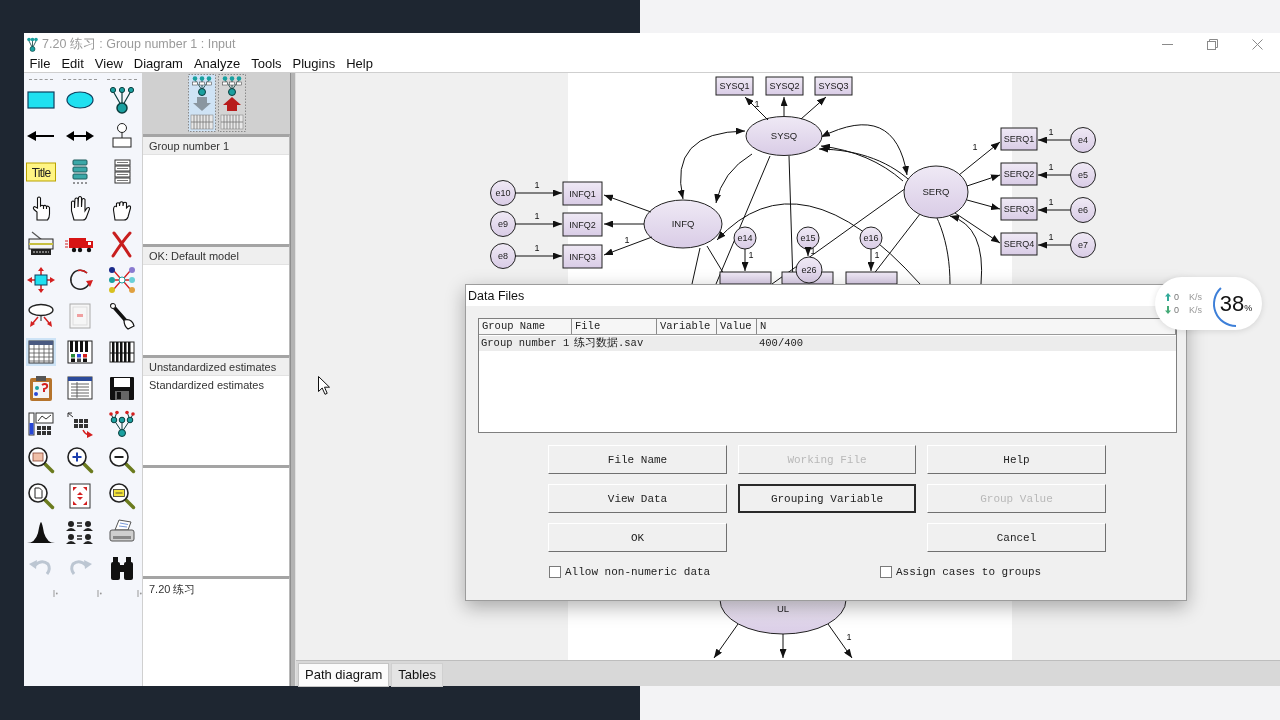 This screenshot has width=1280, height=720. Describe the element at coordinates (41, 424) in the screenshot. I see `thermometer-grid-icon` at that location.